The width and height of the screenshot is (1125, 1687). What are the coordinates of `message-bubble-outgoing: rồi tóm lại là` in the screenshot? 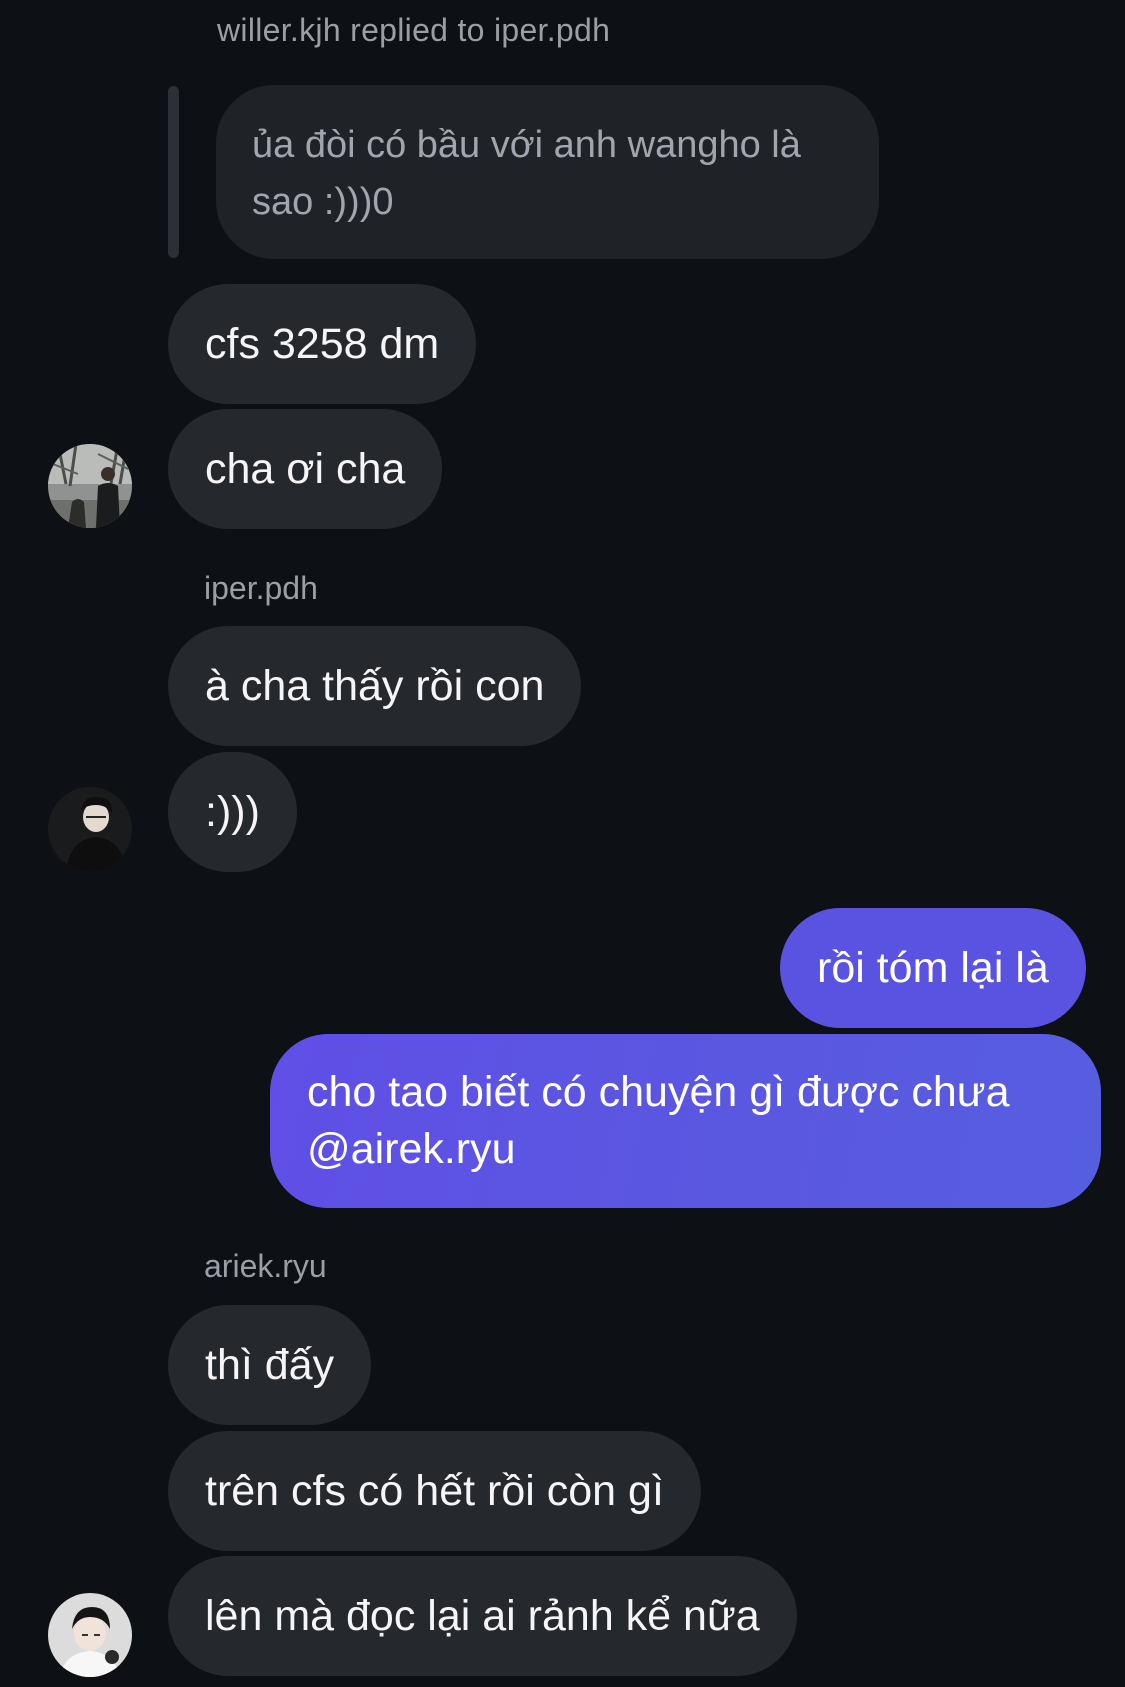 It's located at (933, 968).